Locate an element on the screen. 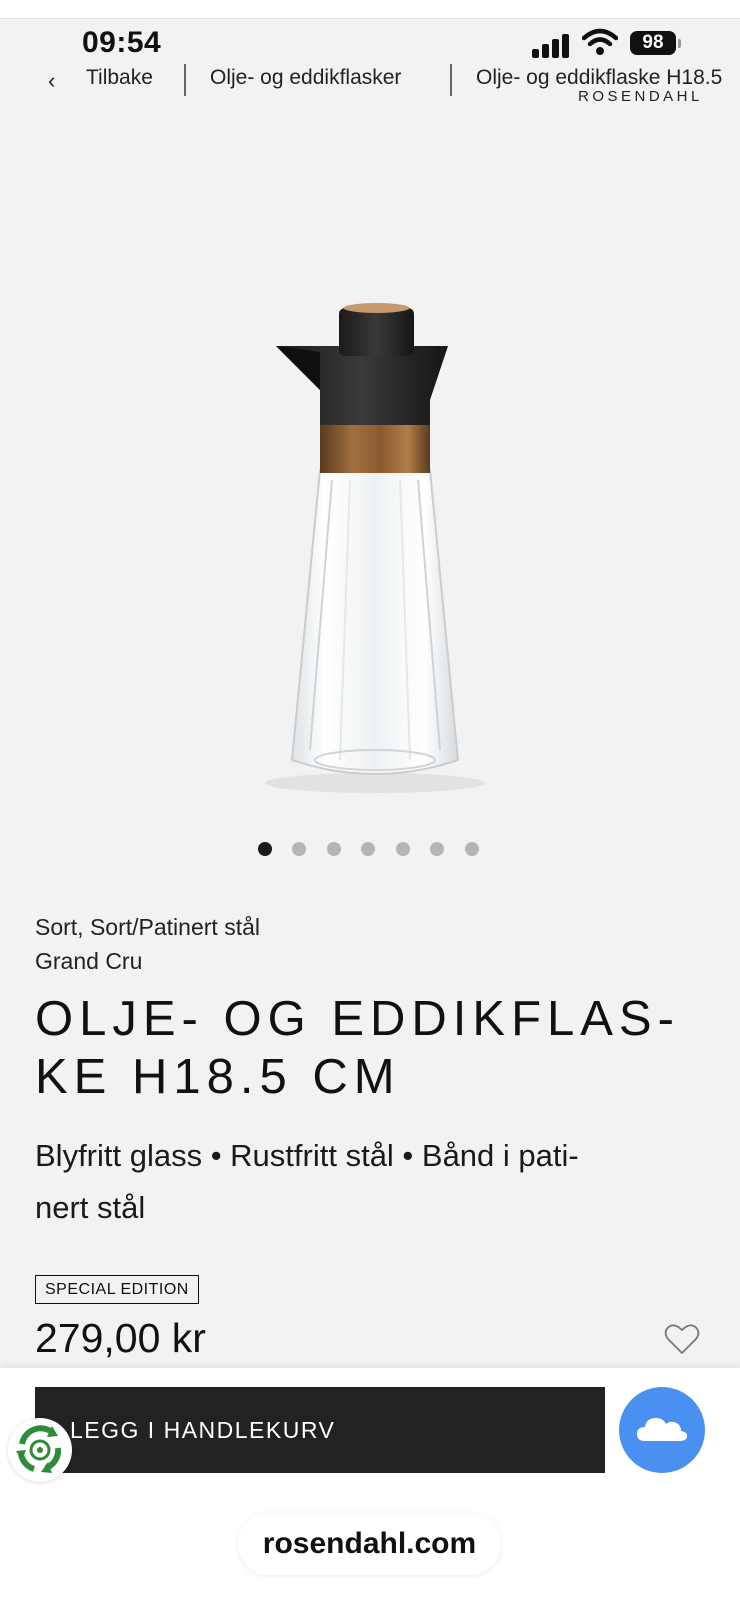 The width and height of the screenshot is (740, 1600). recycle-arrows is located at coordinates (39, 1449).